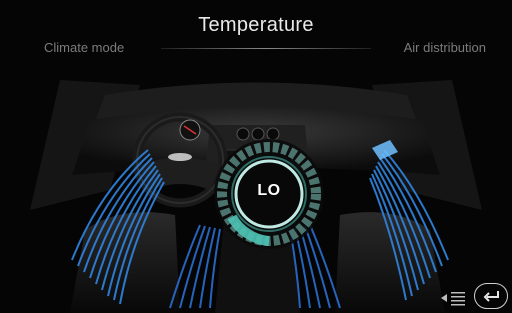 Image resolution: width=512 pixels, height=313 pixels. Describe the element at coordinates (266, 48) in the screenshot. I see `header-divider` at that location.